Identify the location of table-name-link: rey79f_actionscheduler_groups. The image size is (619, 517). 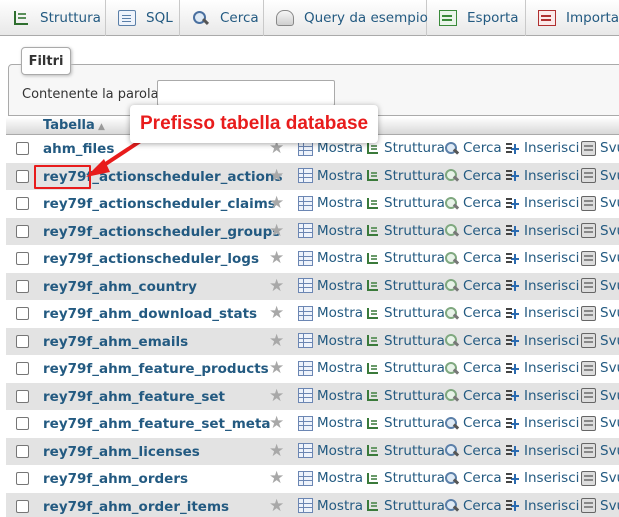
(161, 232).